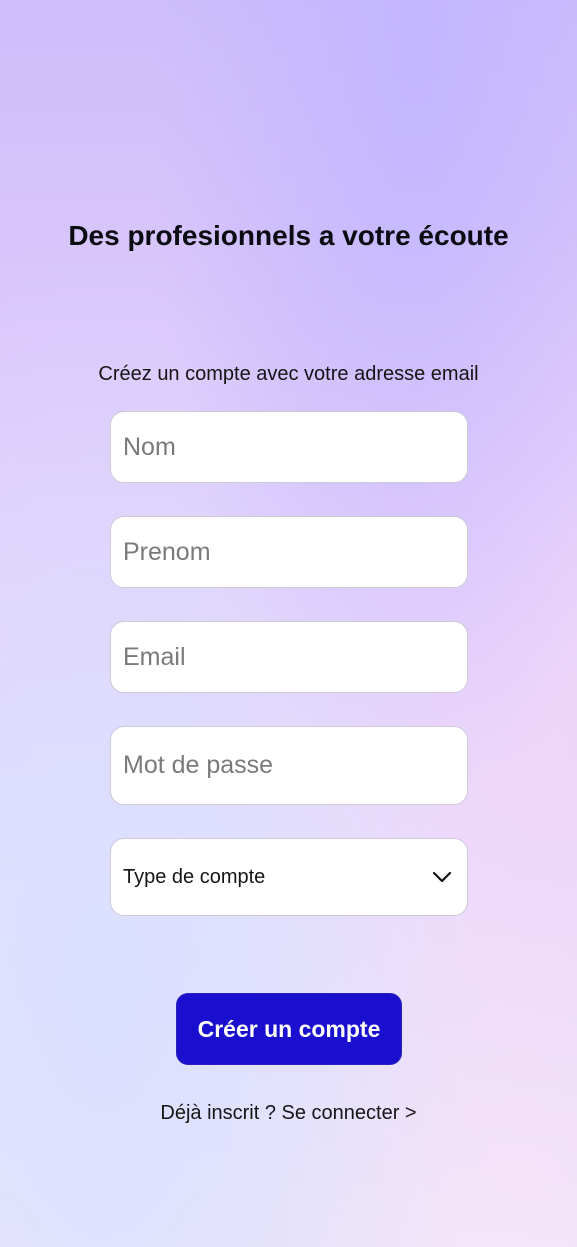 This screenshot has width=577, height=1247. I want to click on form-subtitle: Créez un compte avec votre adresse email, so click(288, 374).